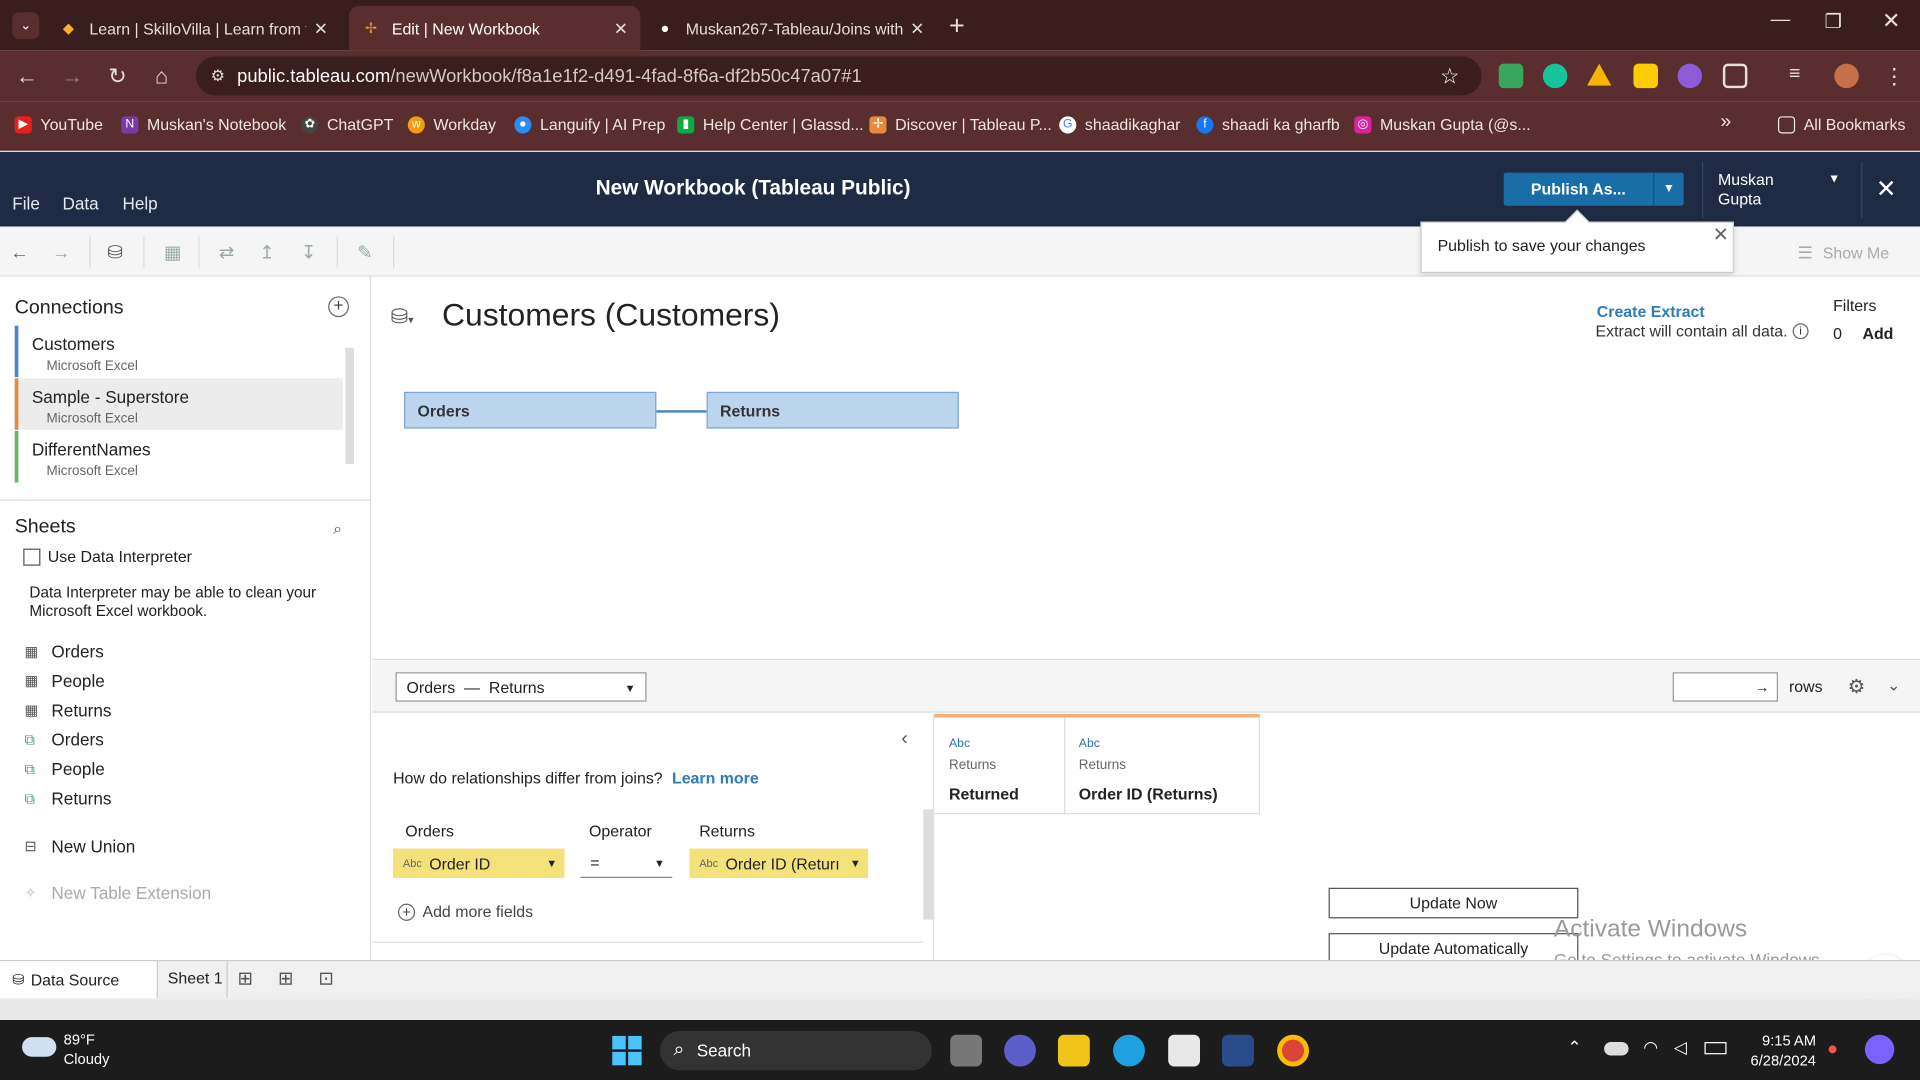  I want to click on bookmark-workday: w Workday, so click(451, 124).